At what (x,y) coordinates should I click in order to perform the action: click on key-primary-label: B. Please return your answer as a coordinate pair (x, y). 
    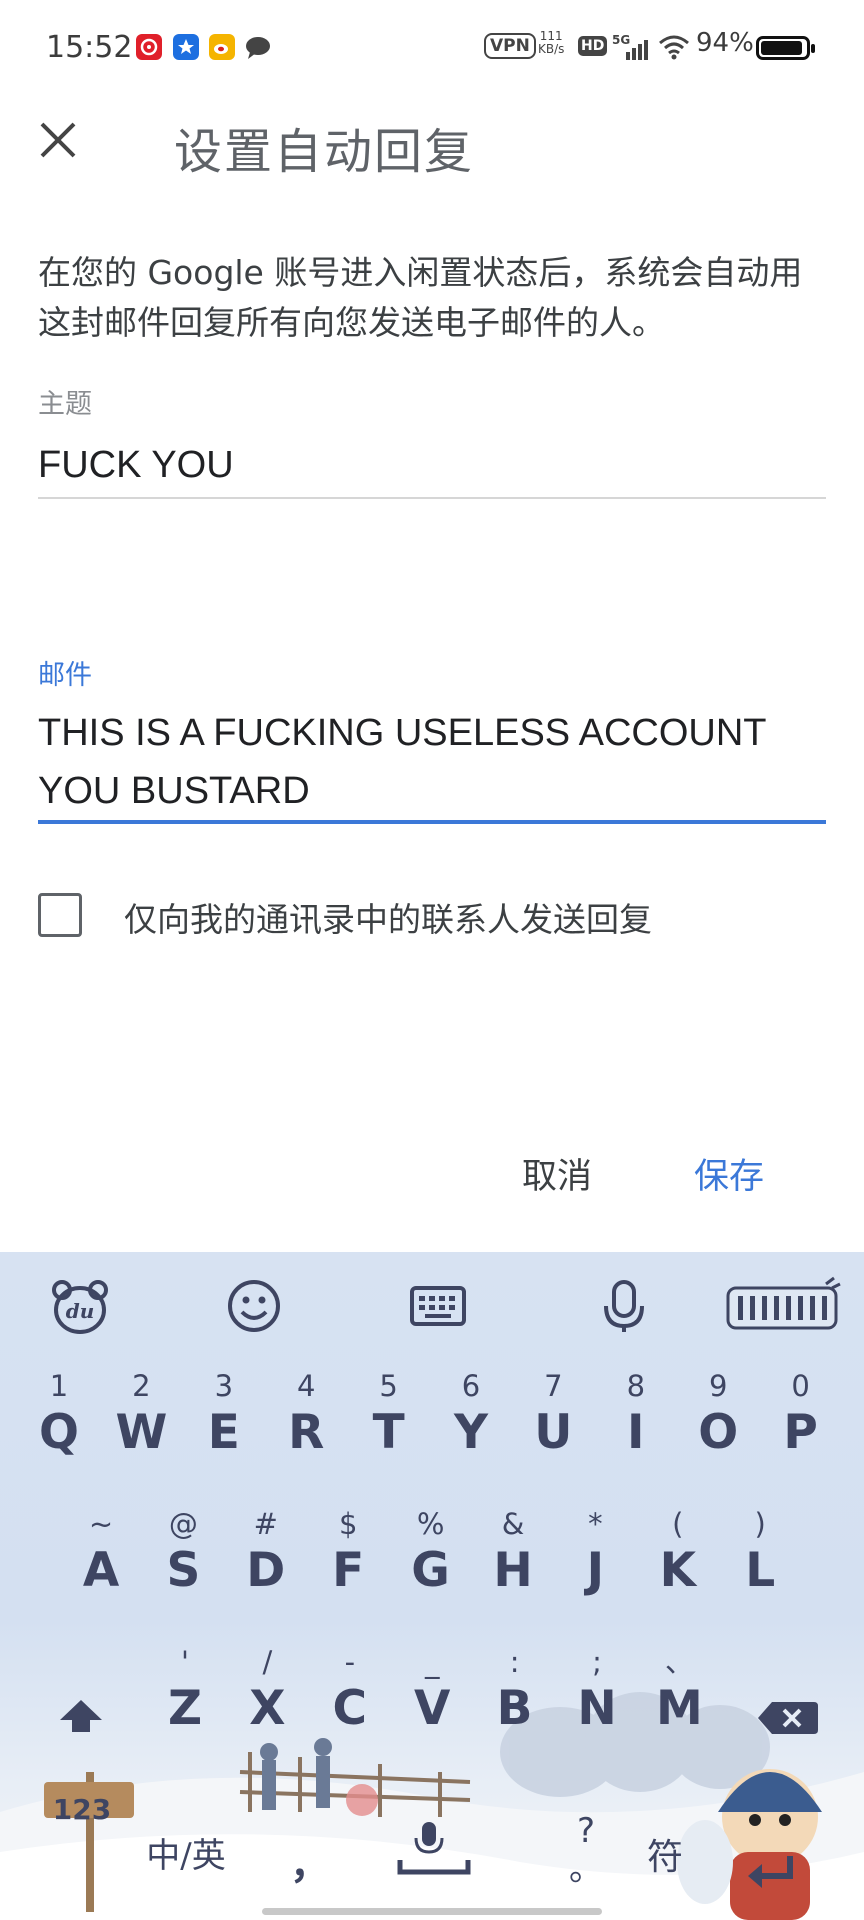
    Looking at the image, I should click on (514, 1708).